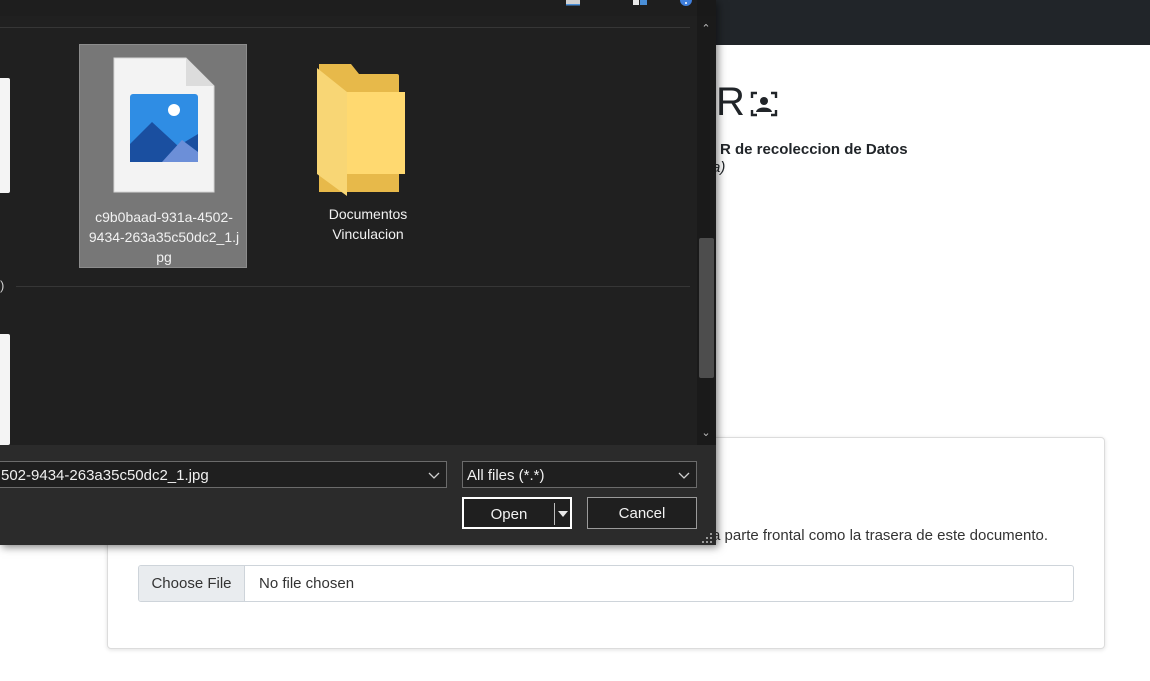 This screenshot has height=681, width=1150. Describe the element at coordinates (730, 102) in the screenshot. I see `page-title: R` at that location.